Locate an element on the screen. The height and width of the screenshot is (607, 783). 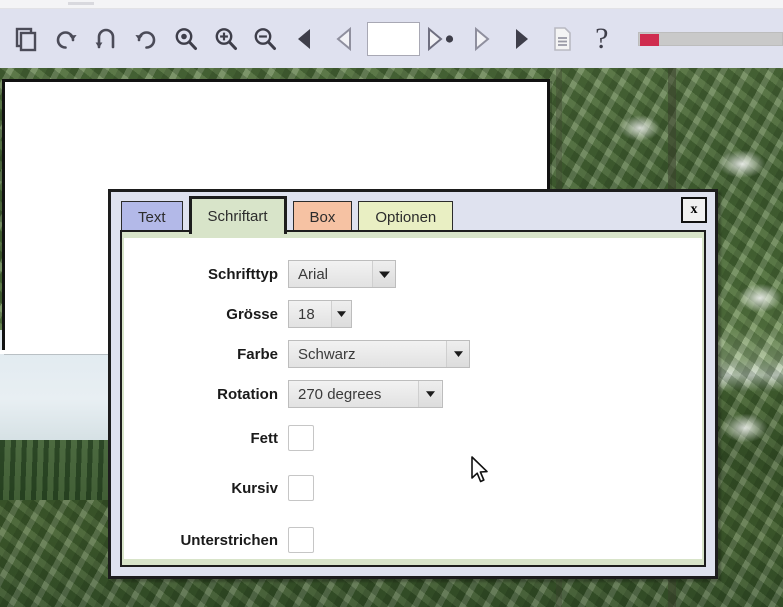
tab-schriftart-label: Schriftart is located at coordinates (237, 216).